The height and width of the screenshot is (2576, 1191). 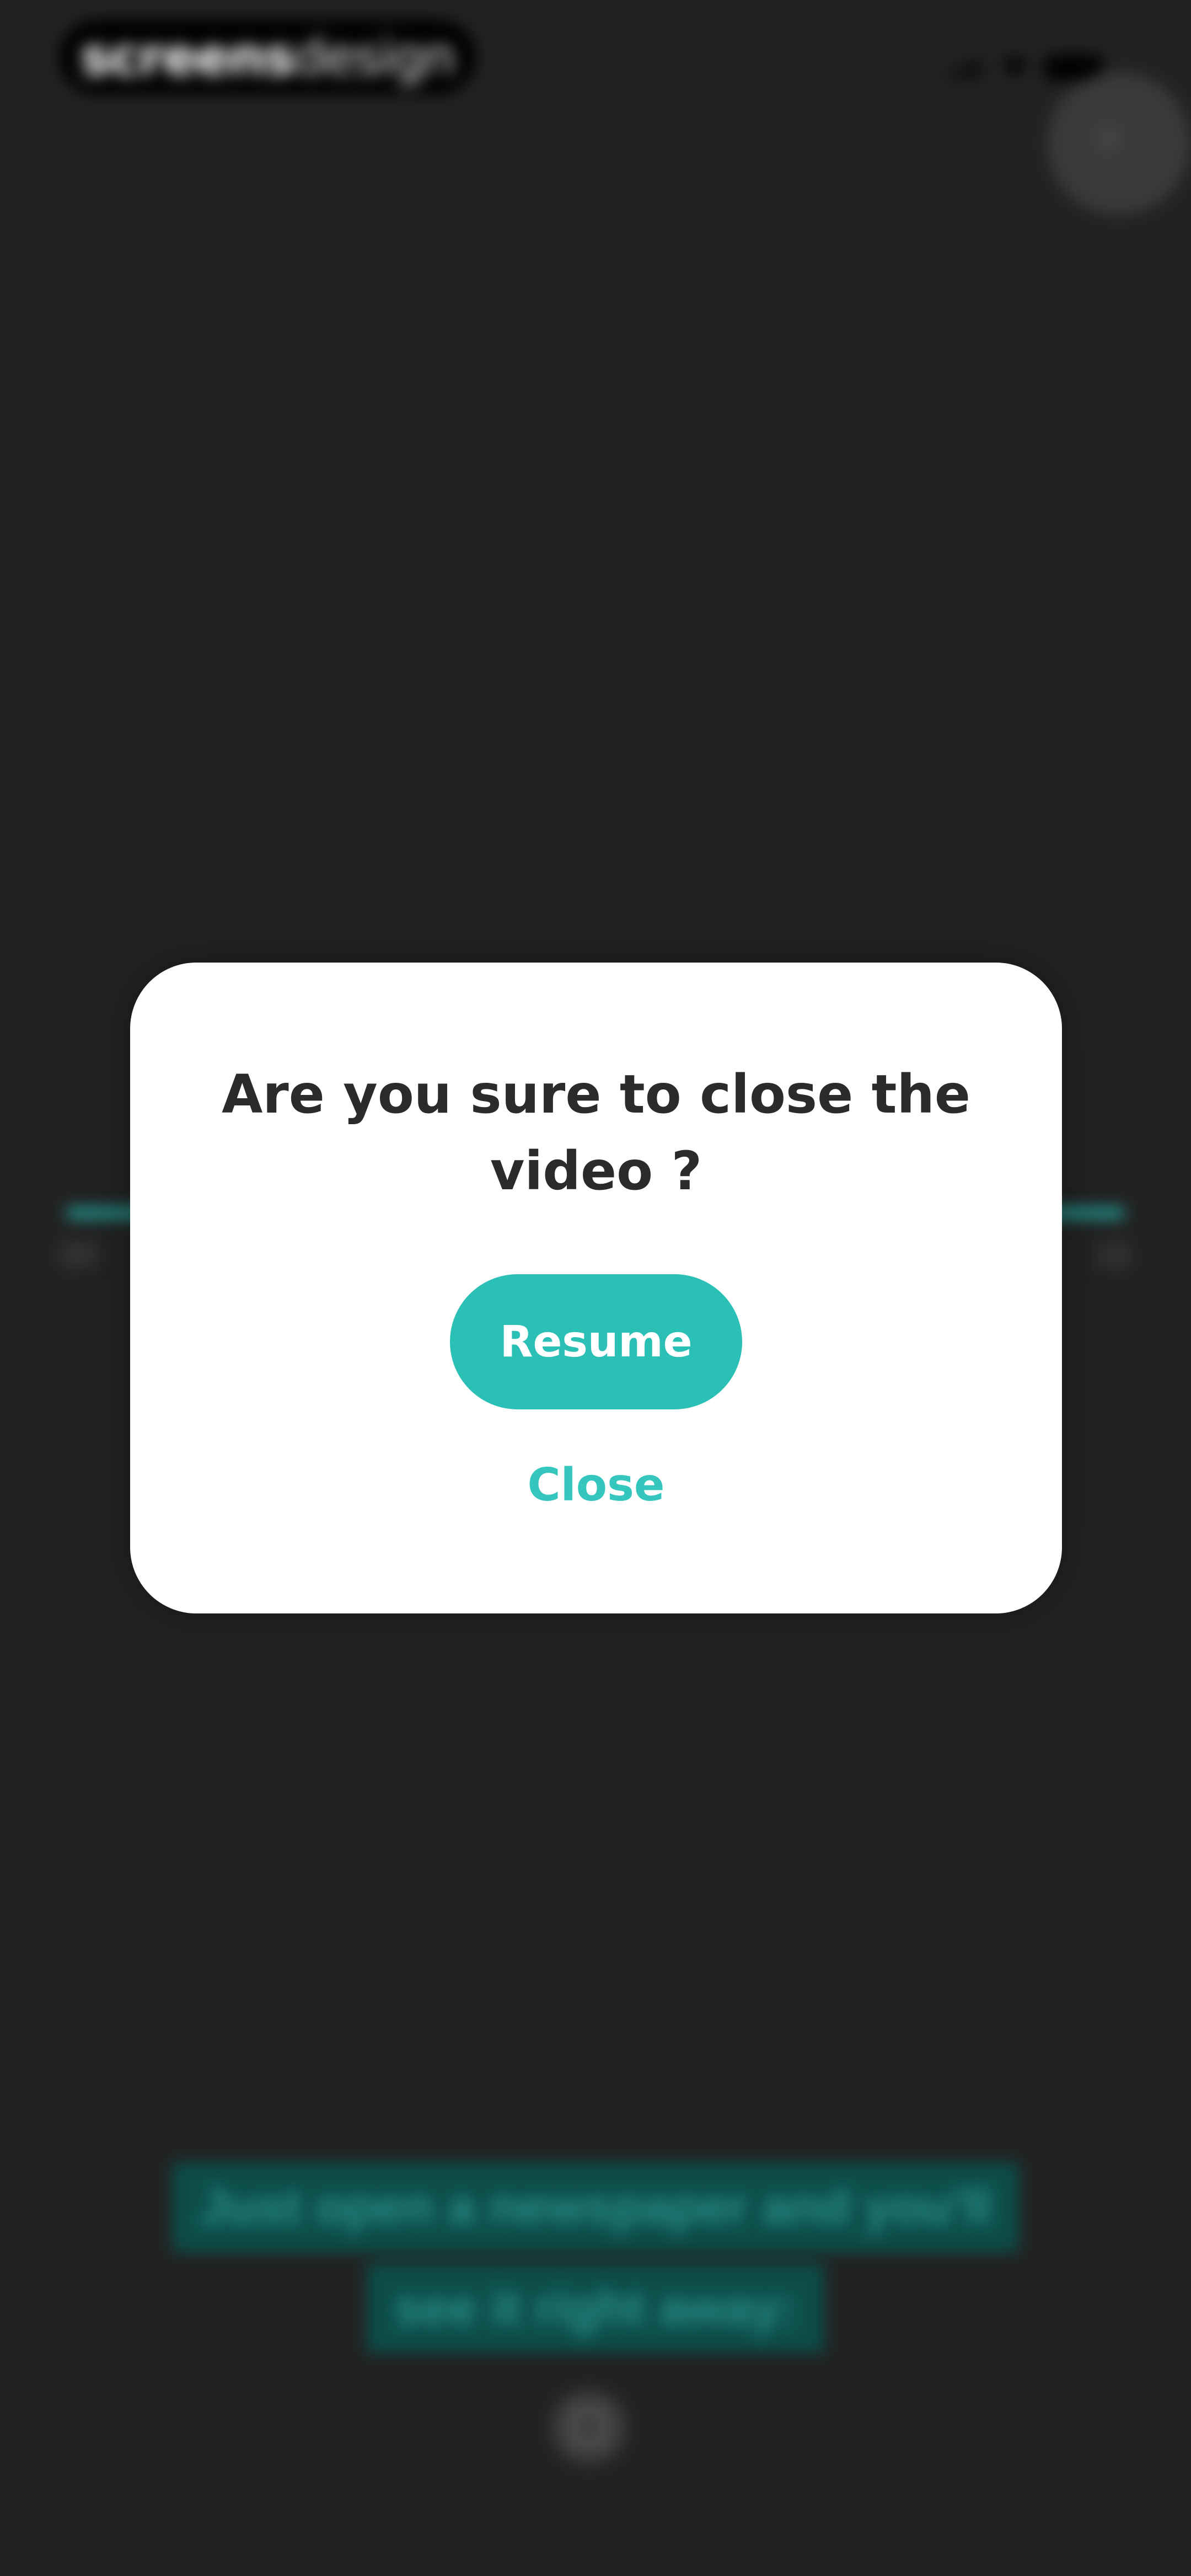 What do you see at coordinates (596, 1133) in the screenshot?
I see `dialog-title: Are you sure to close the video ?` at bounding box center [596, 1133].